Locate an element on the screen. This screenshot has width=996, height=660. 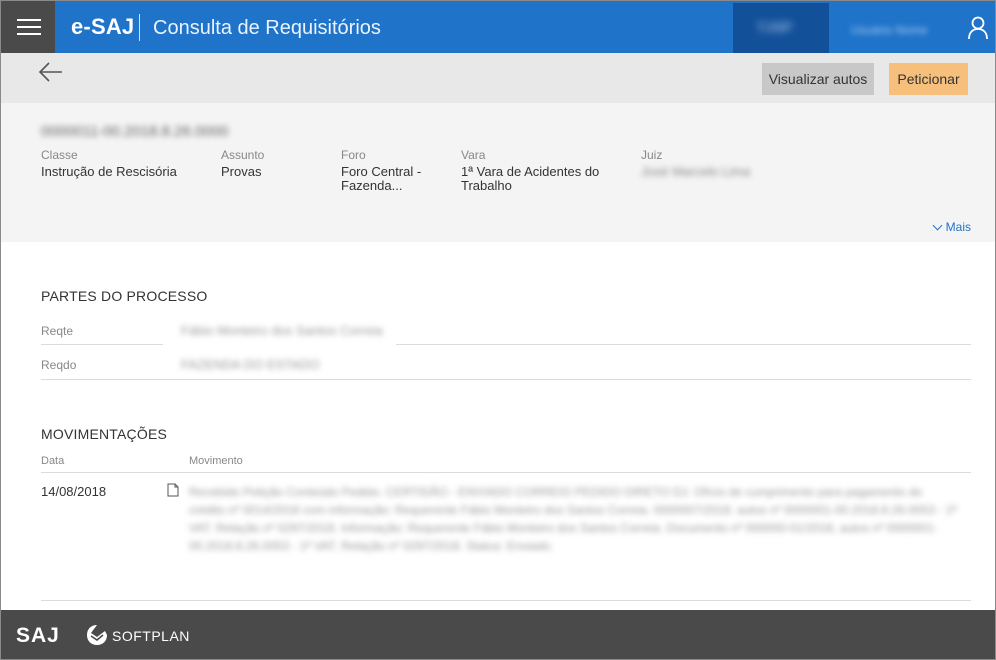
movement-date: 14/08/2018 is located at coordinates (74, 491).